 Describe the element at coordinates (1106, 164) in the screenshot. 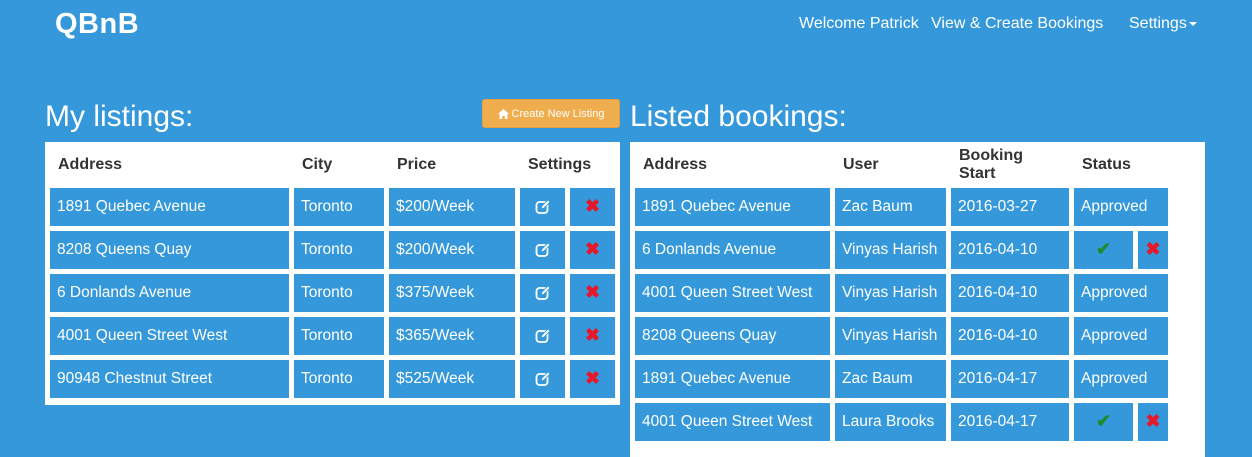

I see `col-status: Status` at that location.